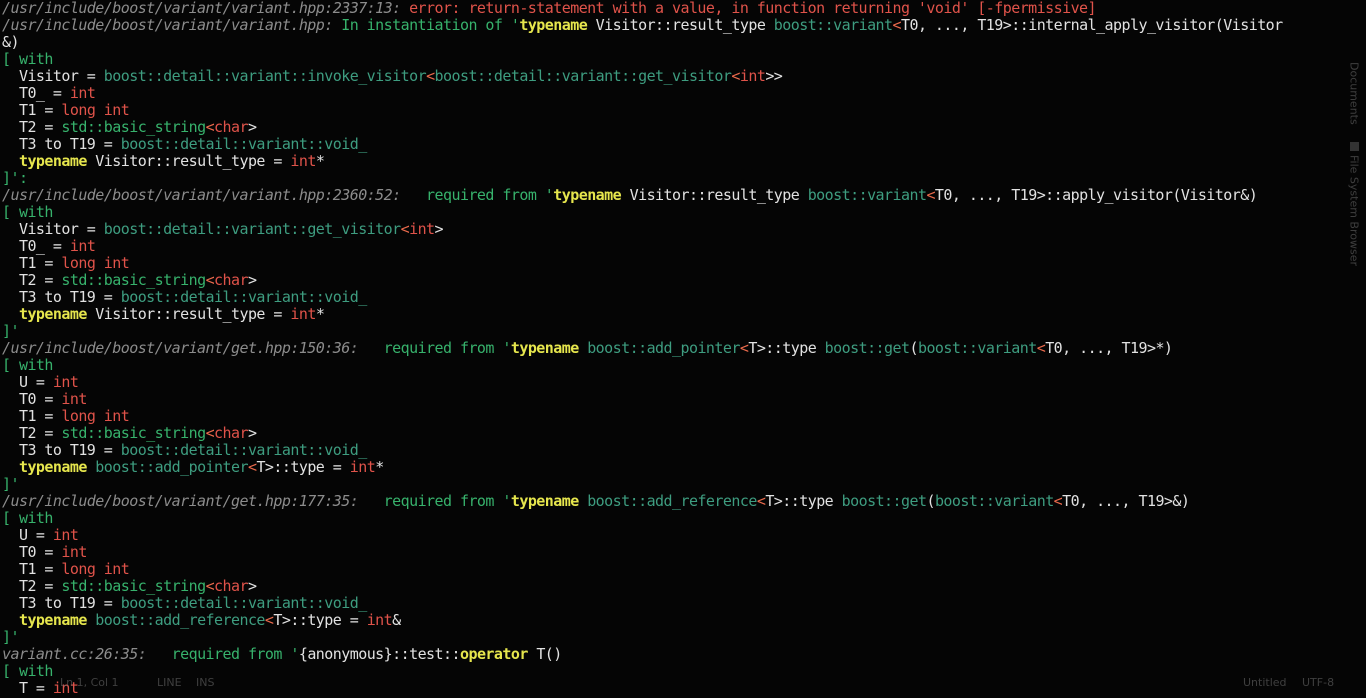  Describe the element at coordinates (32, 433) in the screenshot. I see `line-token: T2 =` at that location.